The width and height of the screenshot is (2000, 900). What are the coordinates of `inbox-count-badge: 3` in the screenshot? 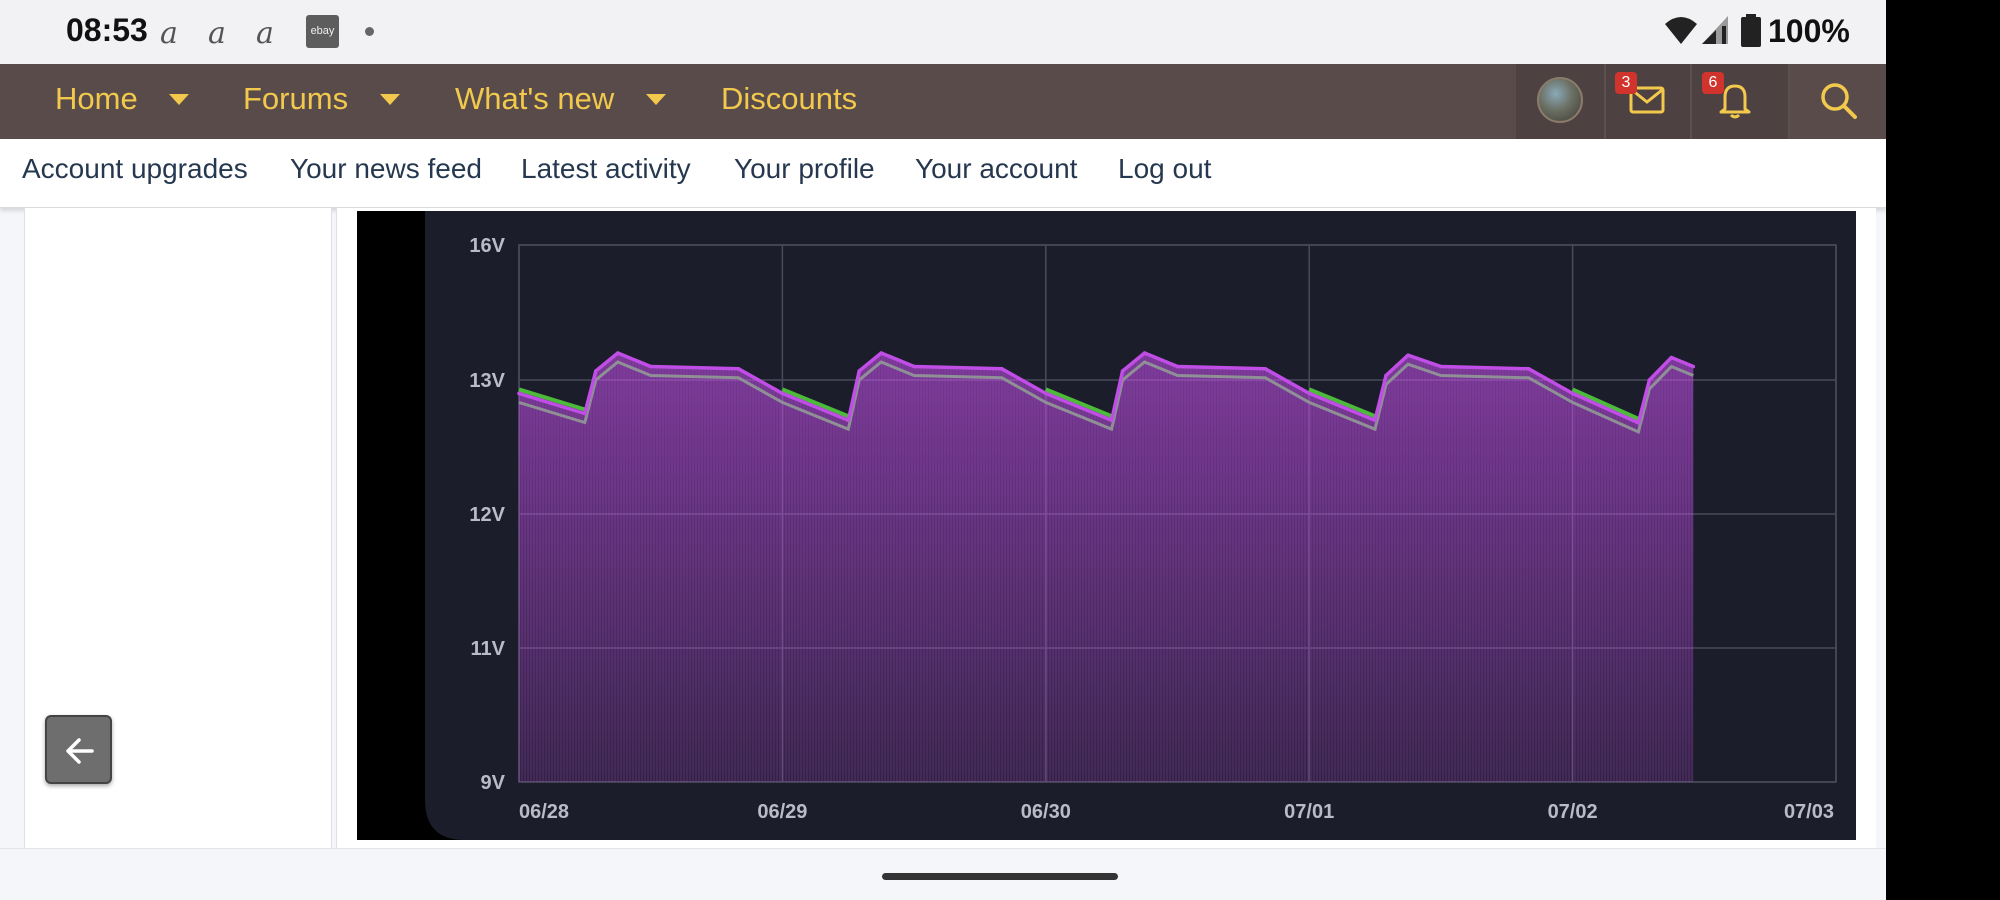 It's located at (1626, 83).